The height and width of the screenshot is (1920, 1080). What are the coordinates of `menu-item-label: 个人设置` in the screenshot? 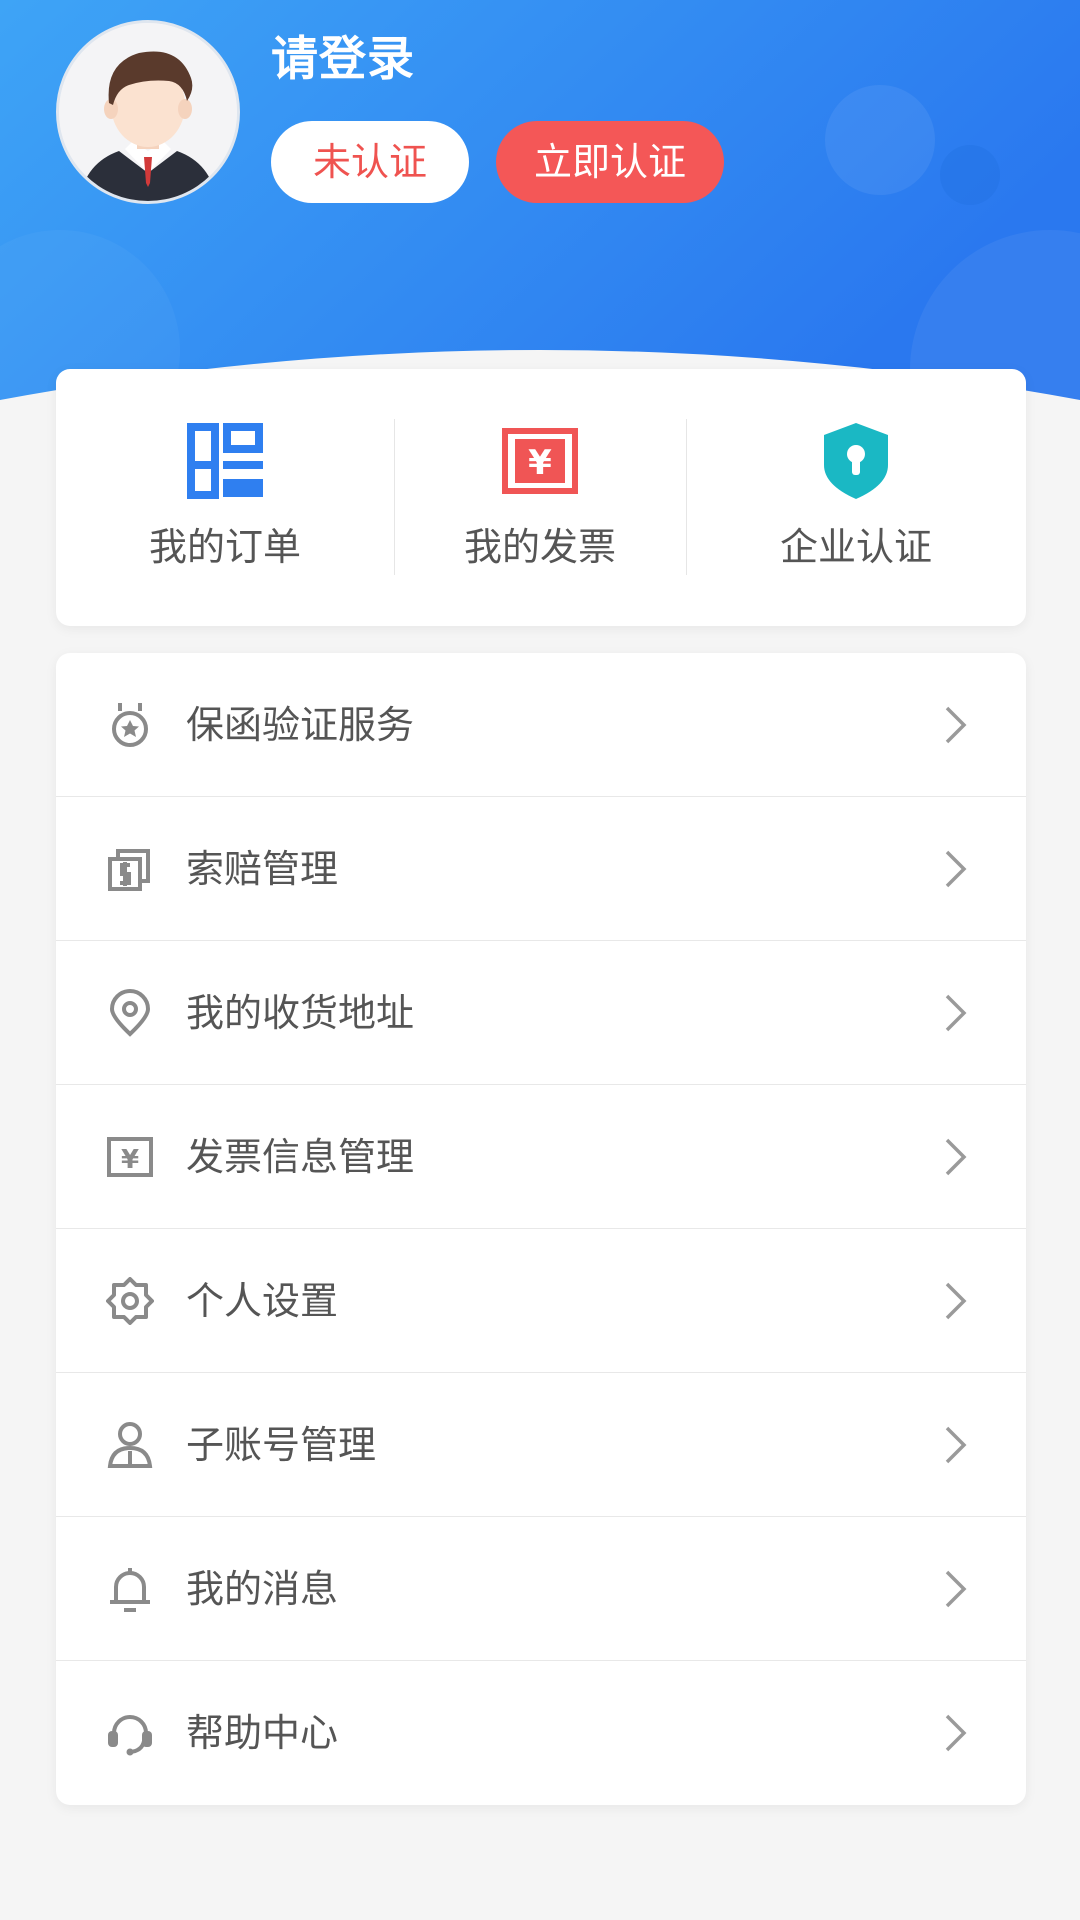 It's located at (262, 1301).